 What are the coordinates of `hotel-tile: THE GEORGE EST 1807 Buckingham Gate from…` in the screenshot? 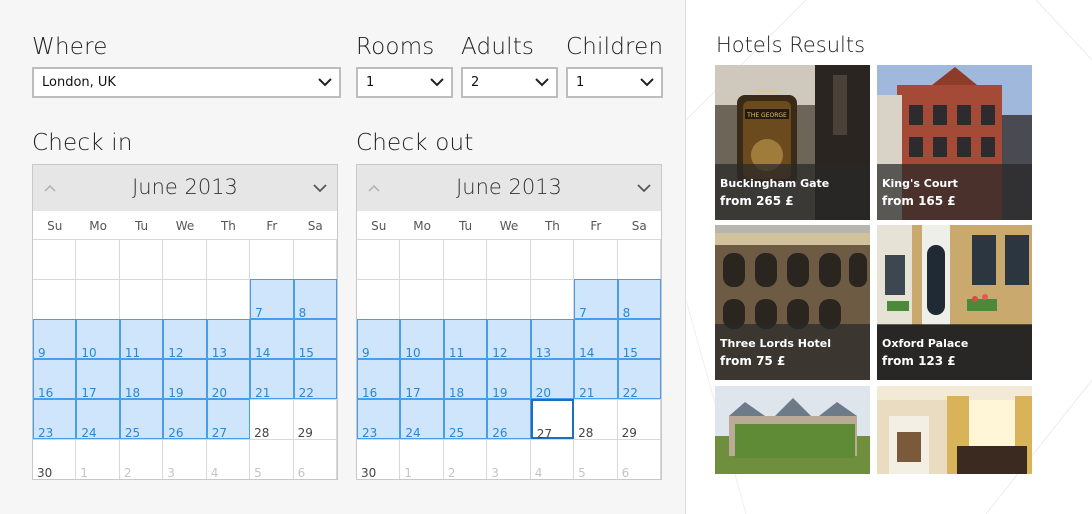 It's located at (792, 142).